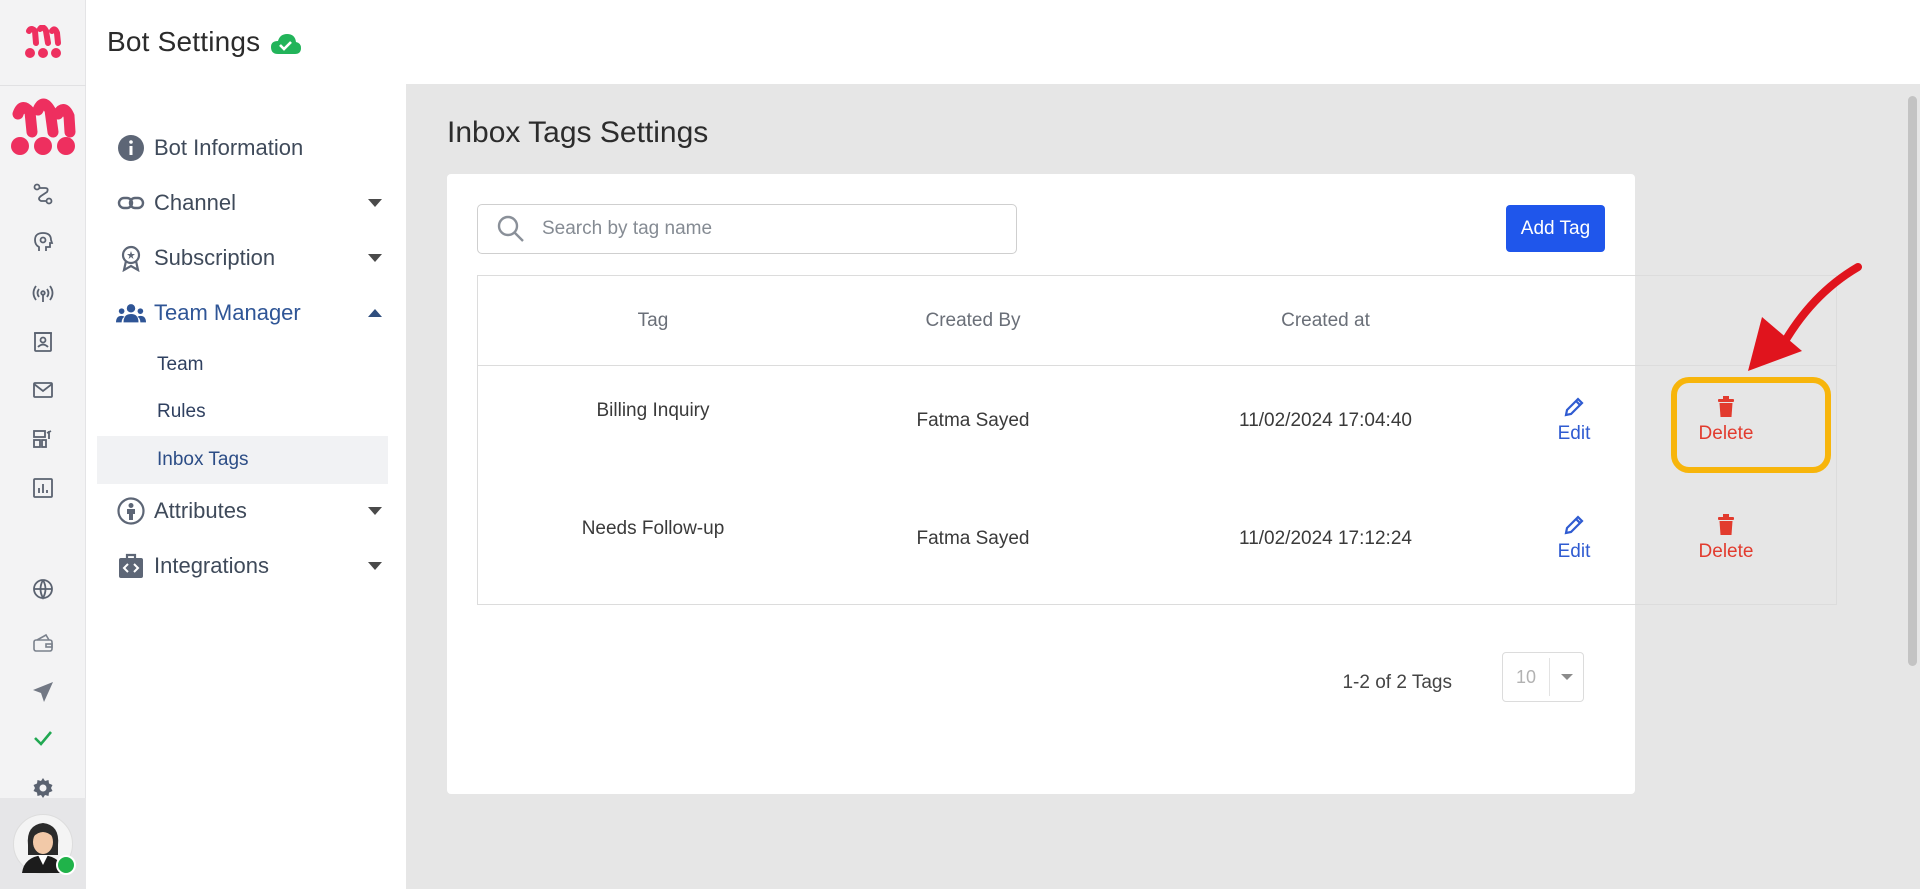  I want to click on cloud-check-icon, so click(286, 44).